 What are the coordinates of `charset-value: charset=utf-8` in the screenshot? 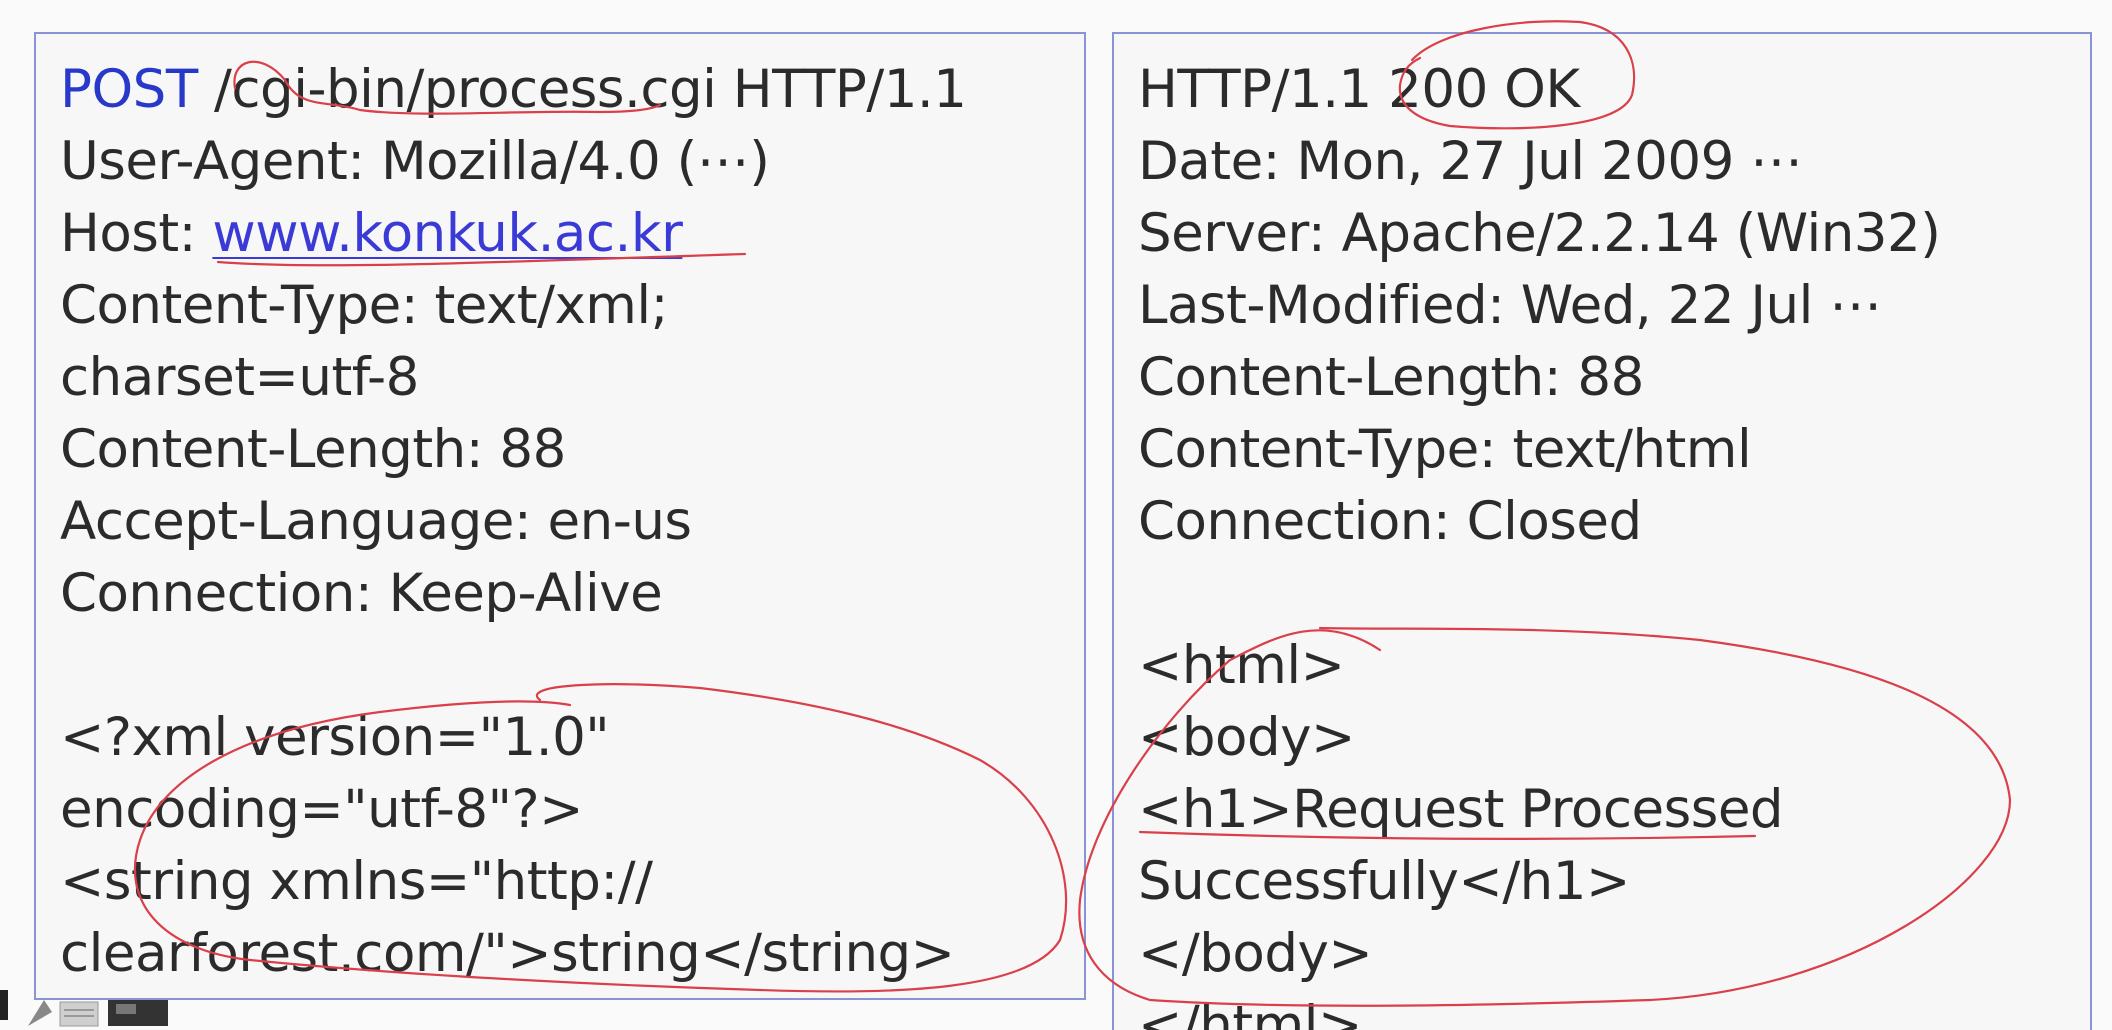 It's located at (239, 377).